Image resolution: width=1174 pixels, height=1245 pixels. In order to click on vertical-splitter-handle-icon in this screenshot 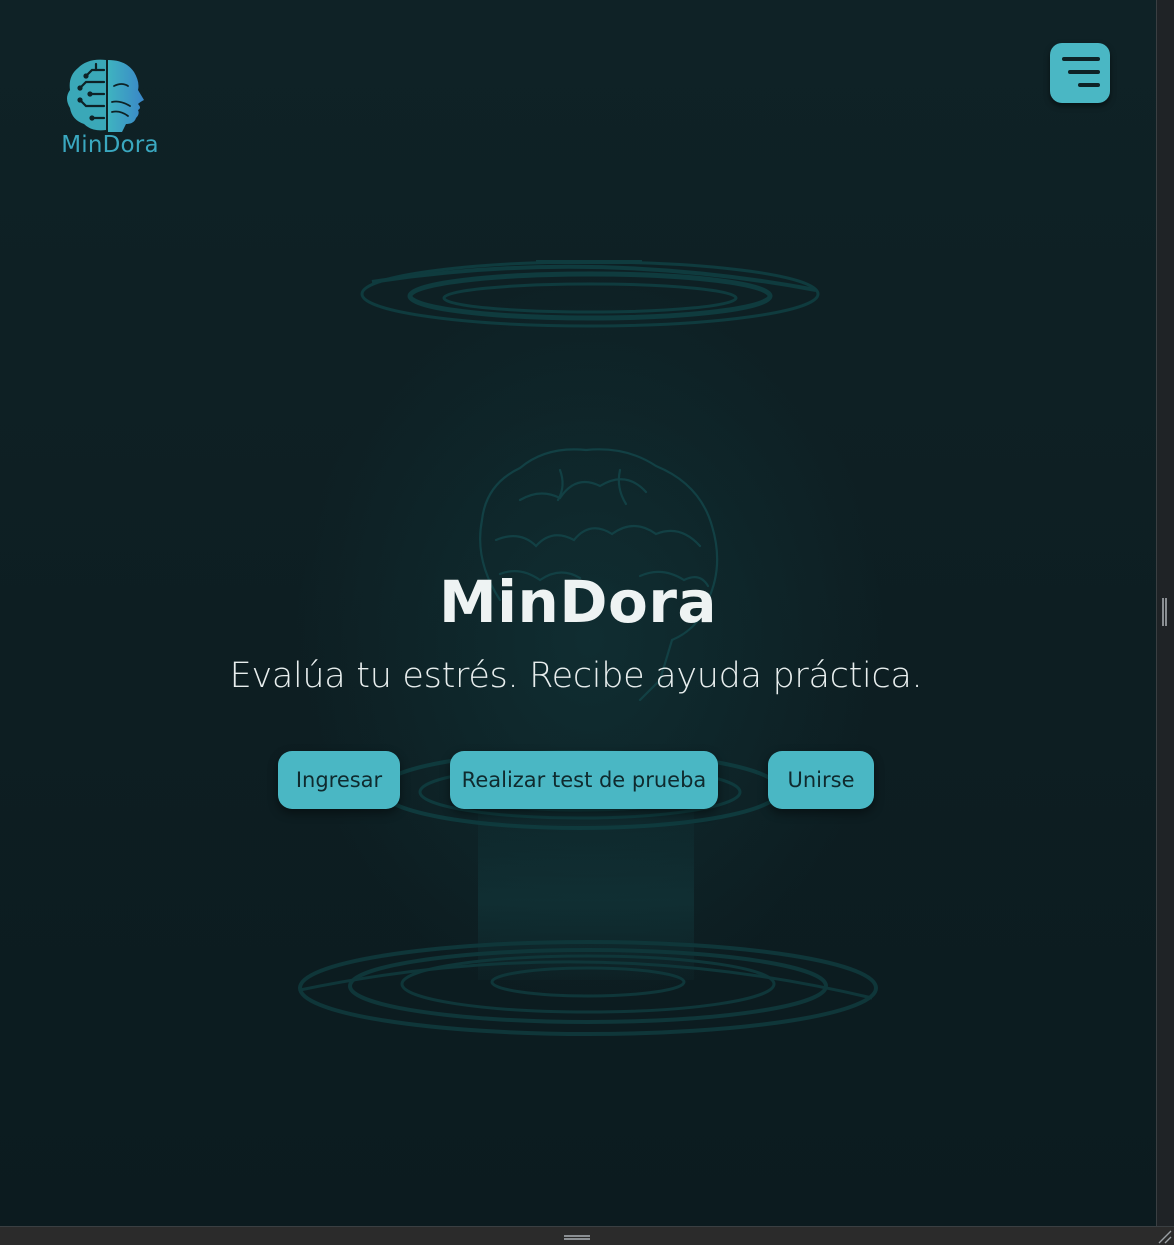, I will do `click(1164, 612)`.